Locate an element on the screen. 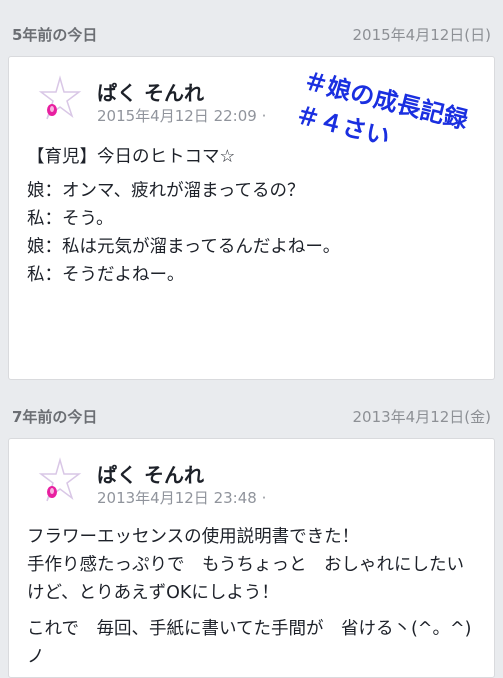 The height and width of the screenshot is (678, 503). memory-section-date: 2013年4月12日(金) is located at coordinates (421, 416).